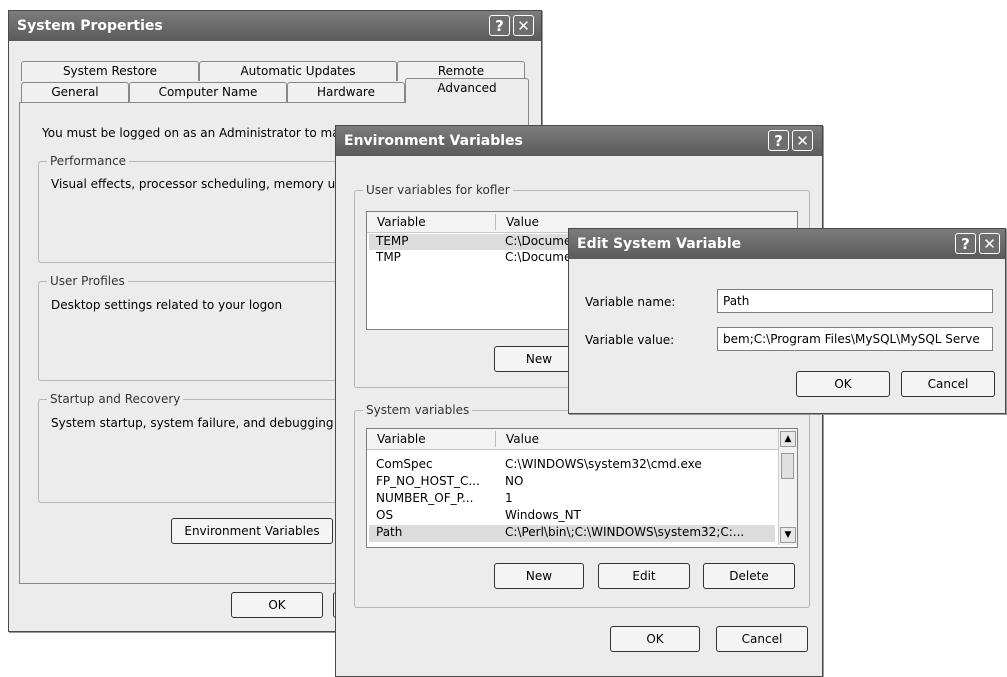  What do you see at coordinates (787, 244) in the screenshot?
I see `edit-system-variable-titlebar: Edit System Variable` at bounding box center [787, 244].